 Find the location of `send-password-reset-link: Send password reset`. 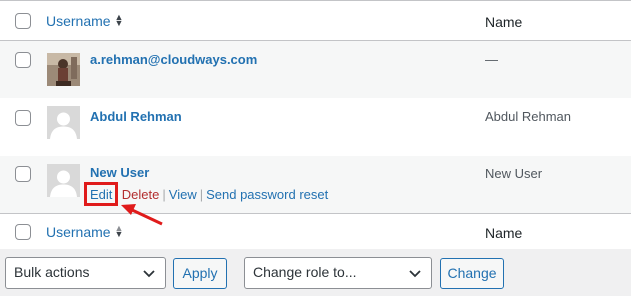

send-password-reset-link: Send password reset is located at coordinates (267, 194).